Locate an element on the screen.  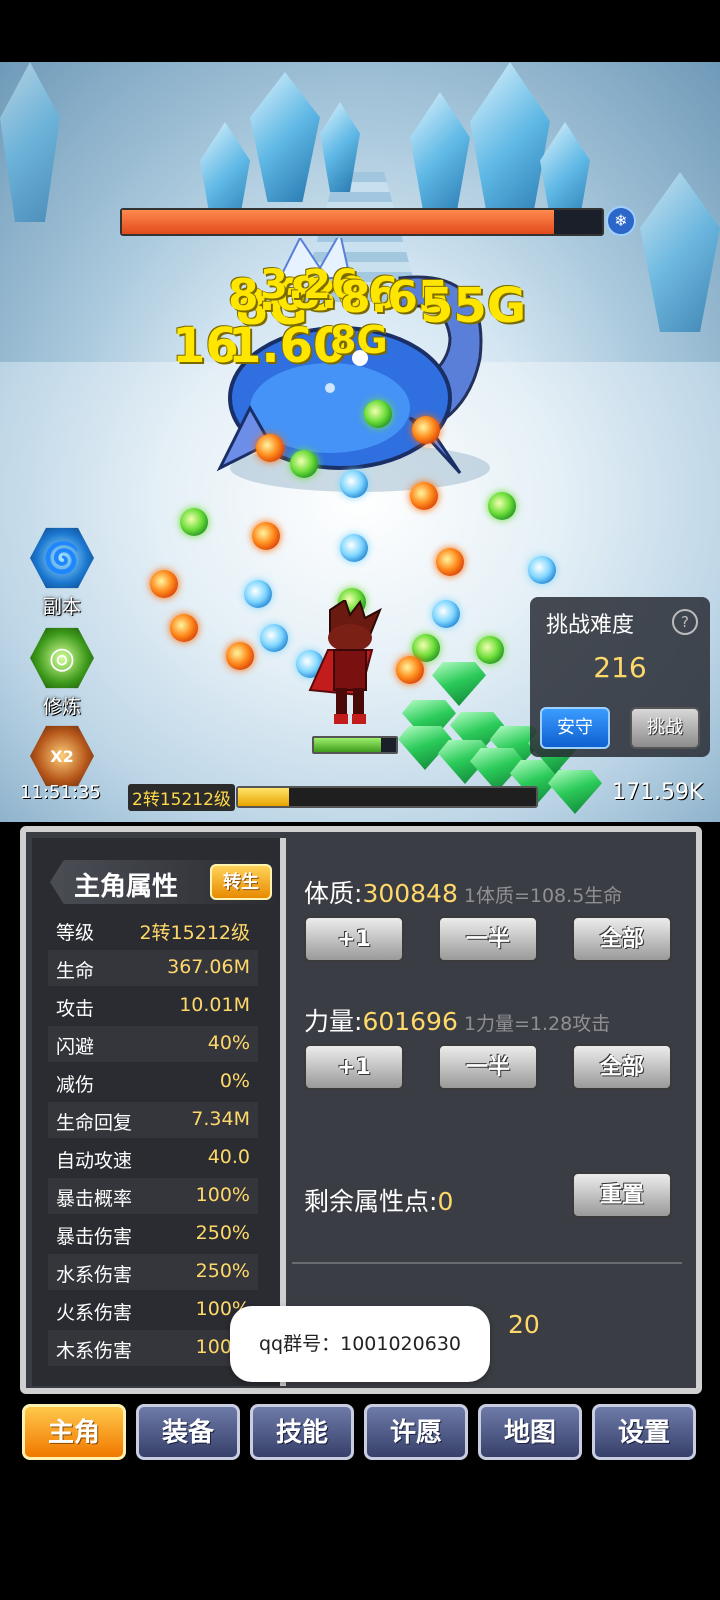
stat-row: 攻击 10.01M is located at coordinates (153, 1006).